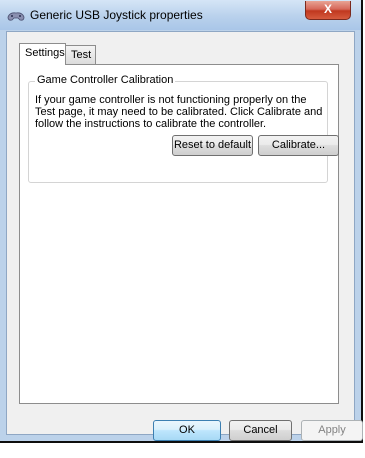  What do you see at coordinates (332, 430) in the screenshot?
I see `apply-button: Apply` at bounding box center [332, 430].